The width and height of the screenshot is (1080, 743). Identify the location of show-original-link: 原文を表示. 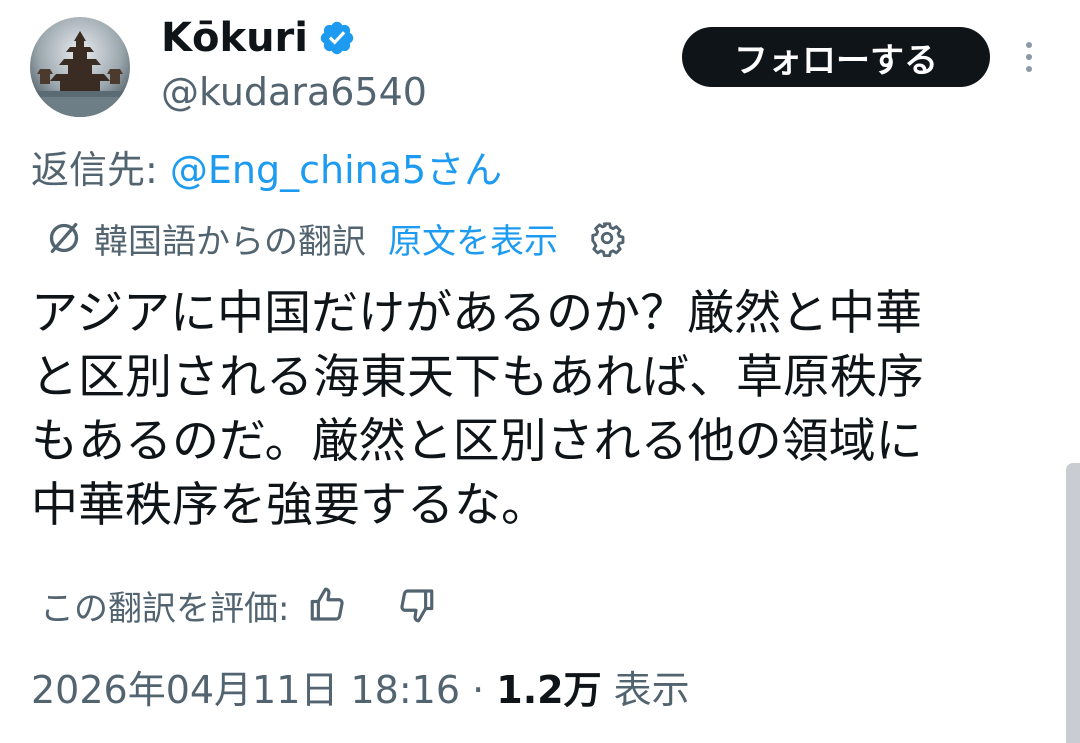
(473, 238).